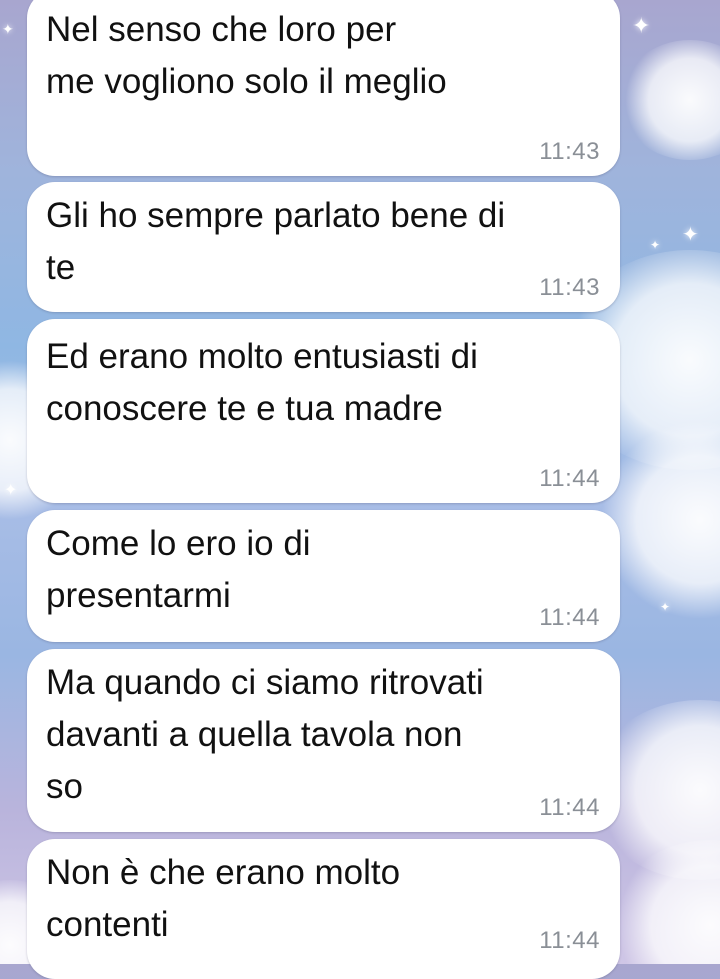  I want to click on message-bubble: Gli ho sempre parlato bene di te 11:43, so click(323, 247).